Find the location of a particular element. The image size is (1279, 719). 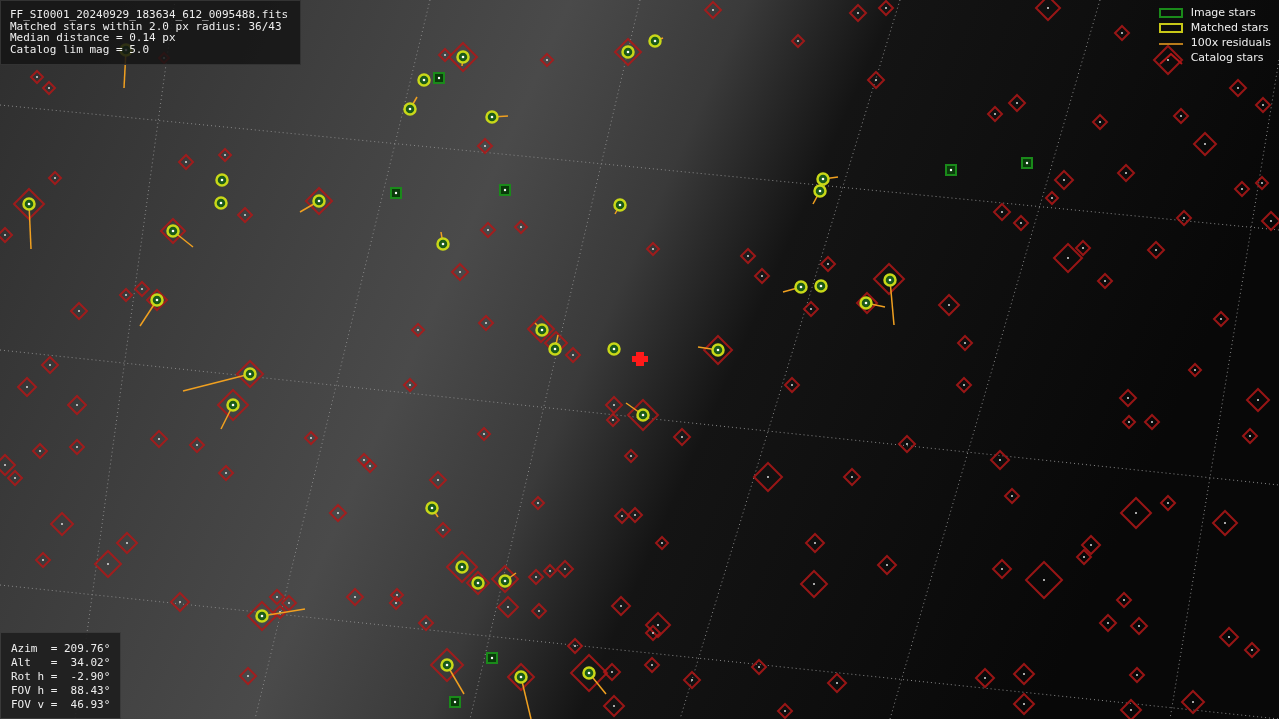

legend-label: Image stars is located at coordinates (1223, 13).